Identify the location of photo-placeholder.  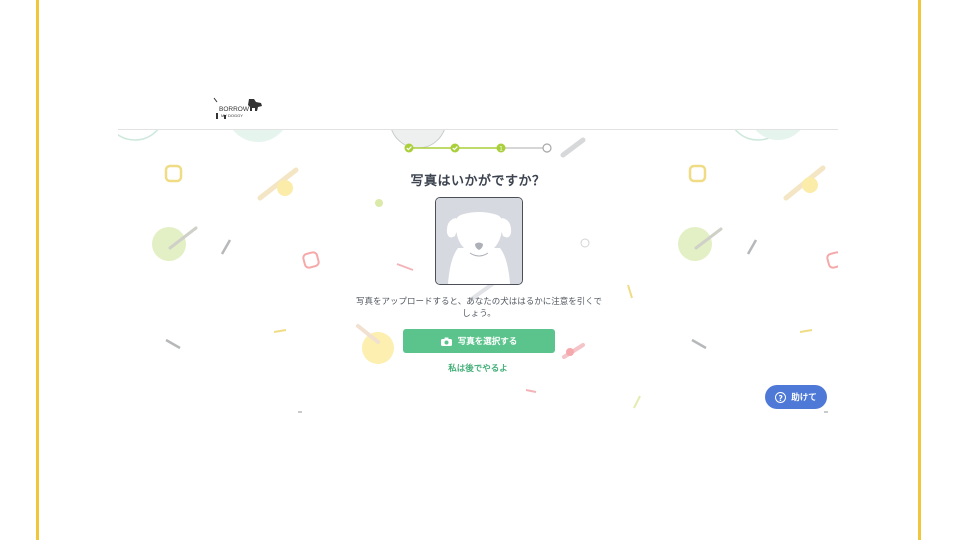
(479, 241).